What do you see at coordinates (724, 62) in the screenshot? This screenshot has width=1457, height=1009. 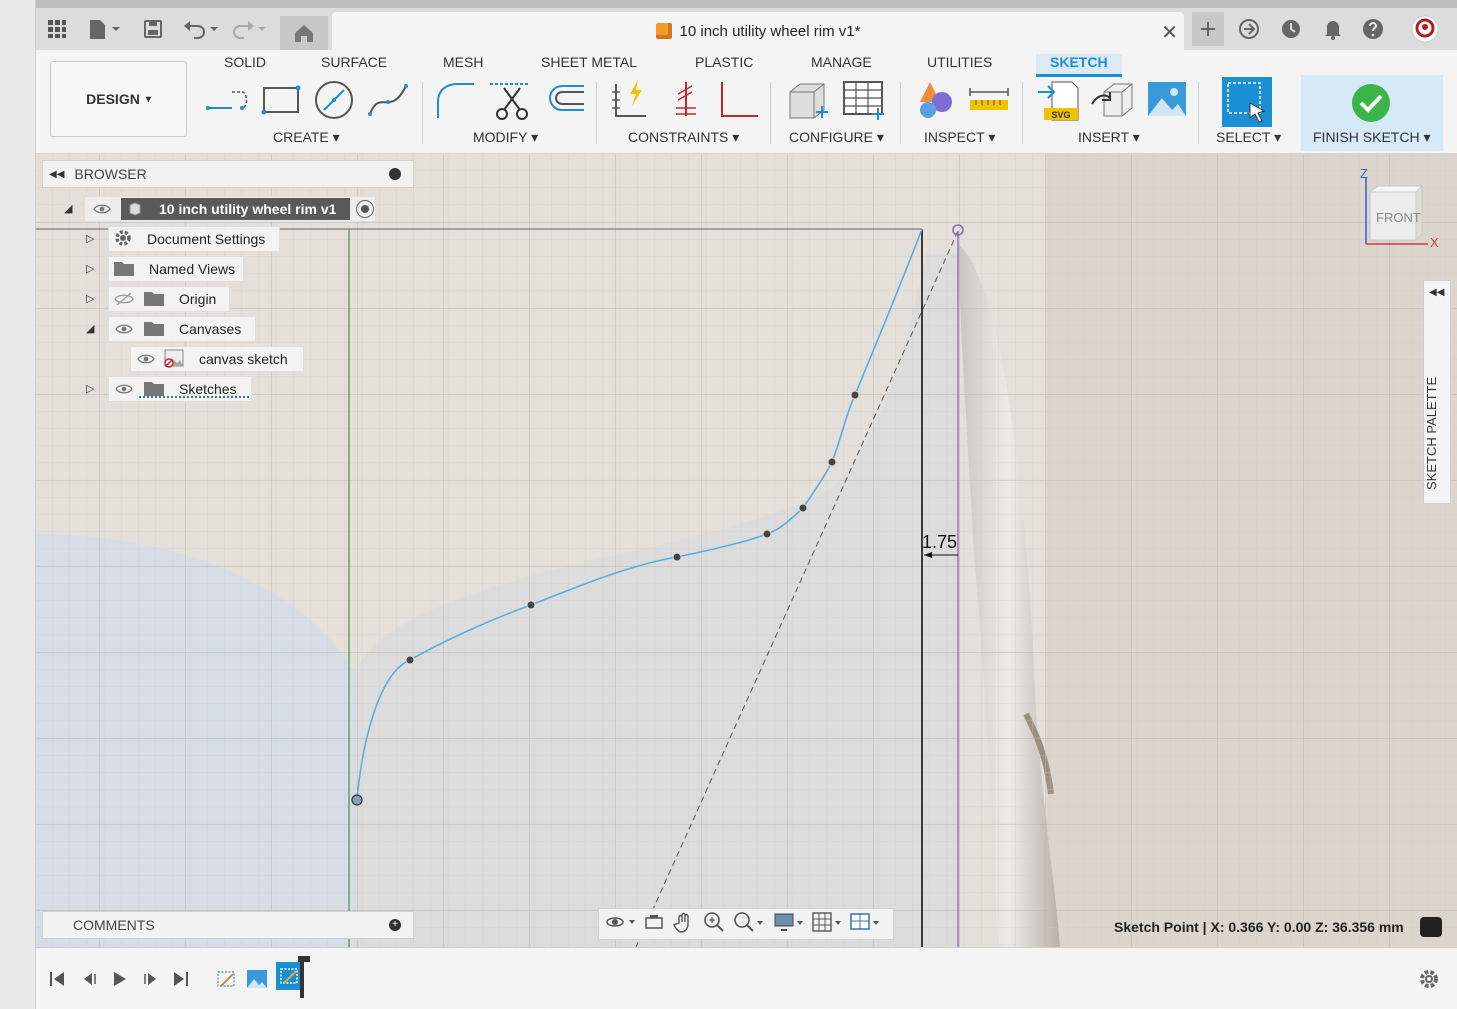 I see `tab-plastic: PLASTIC` at bounding box center [724, 62].